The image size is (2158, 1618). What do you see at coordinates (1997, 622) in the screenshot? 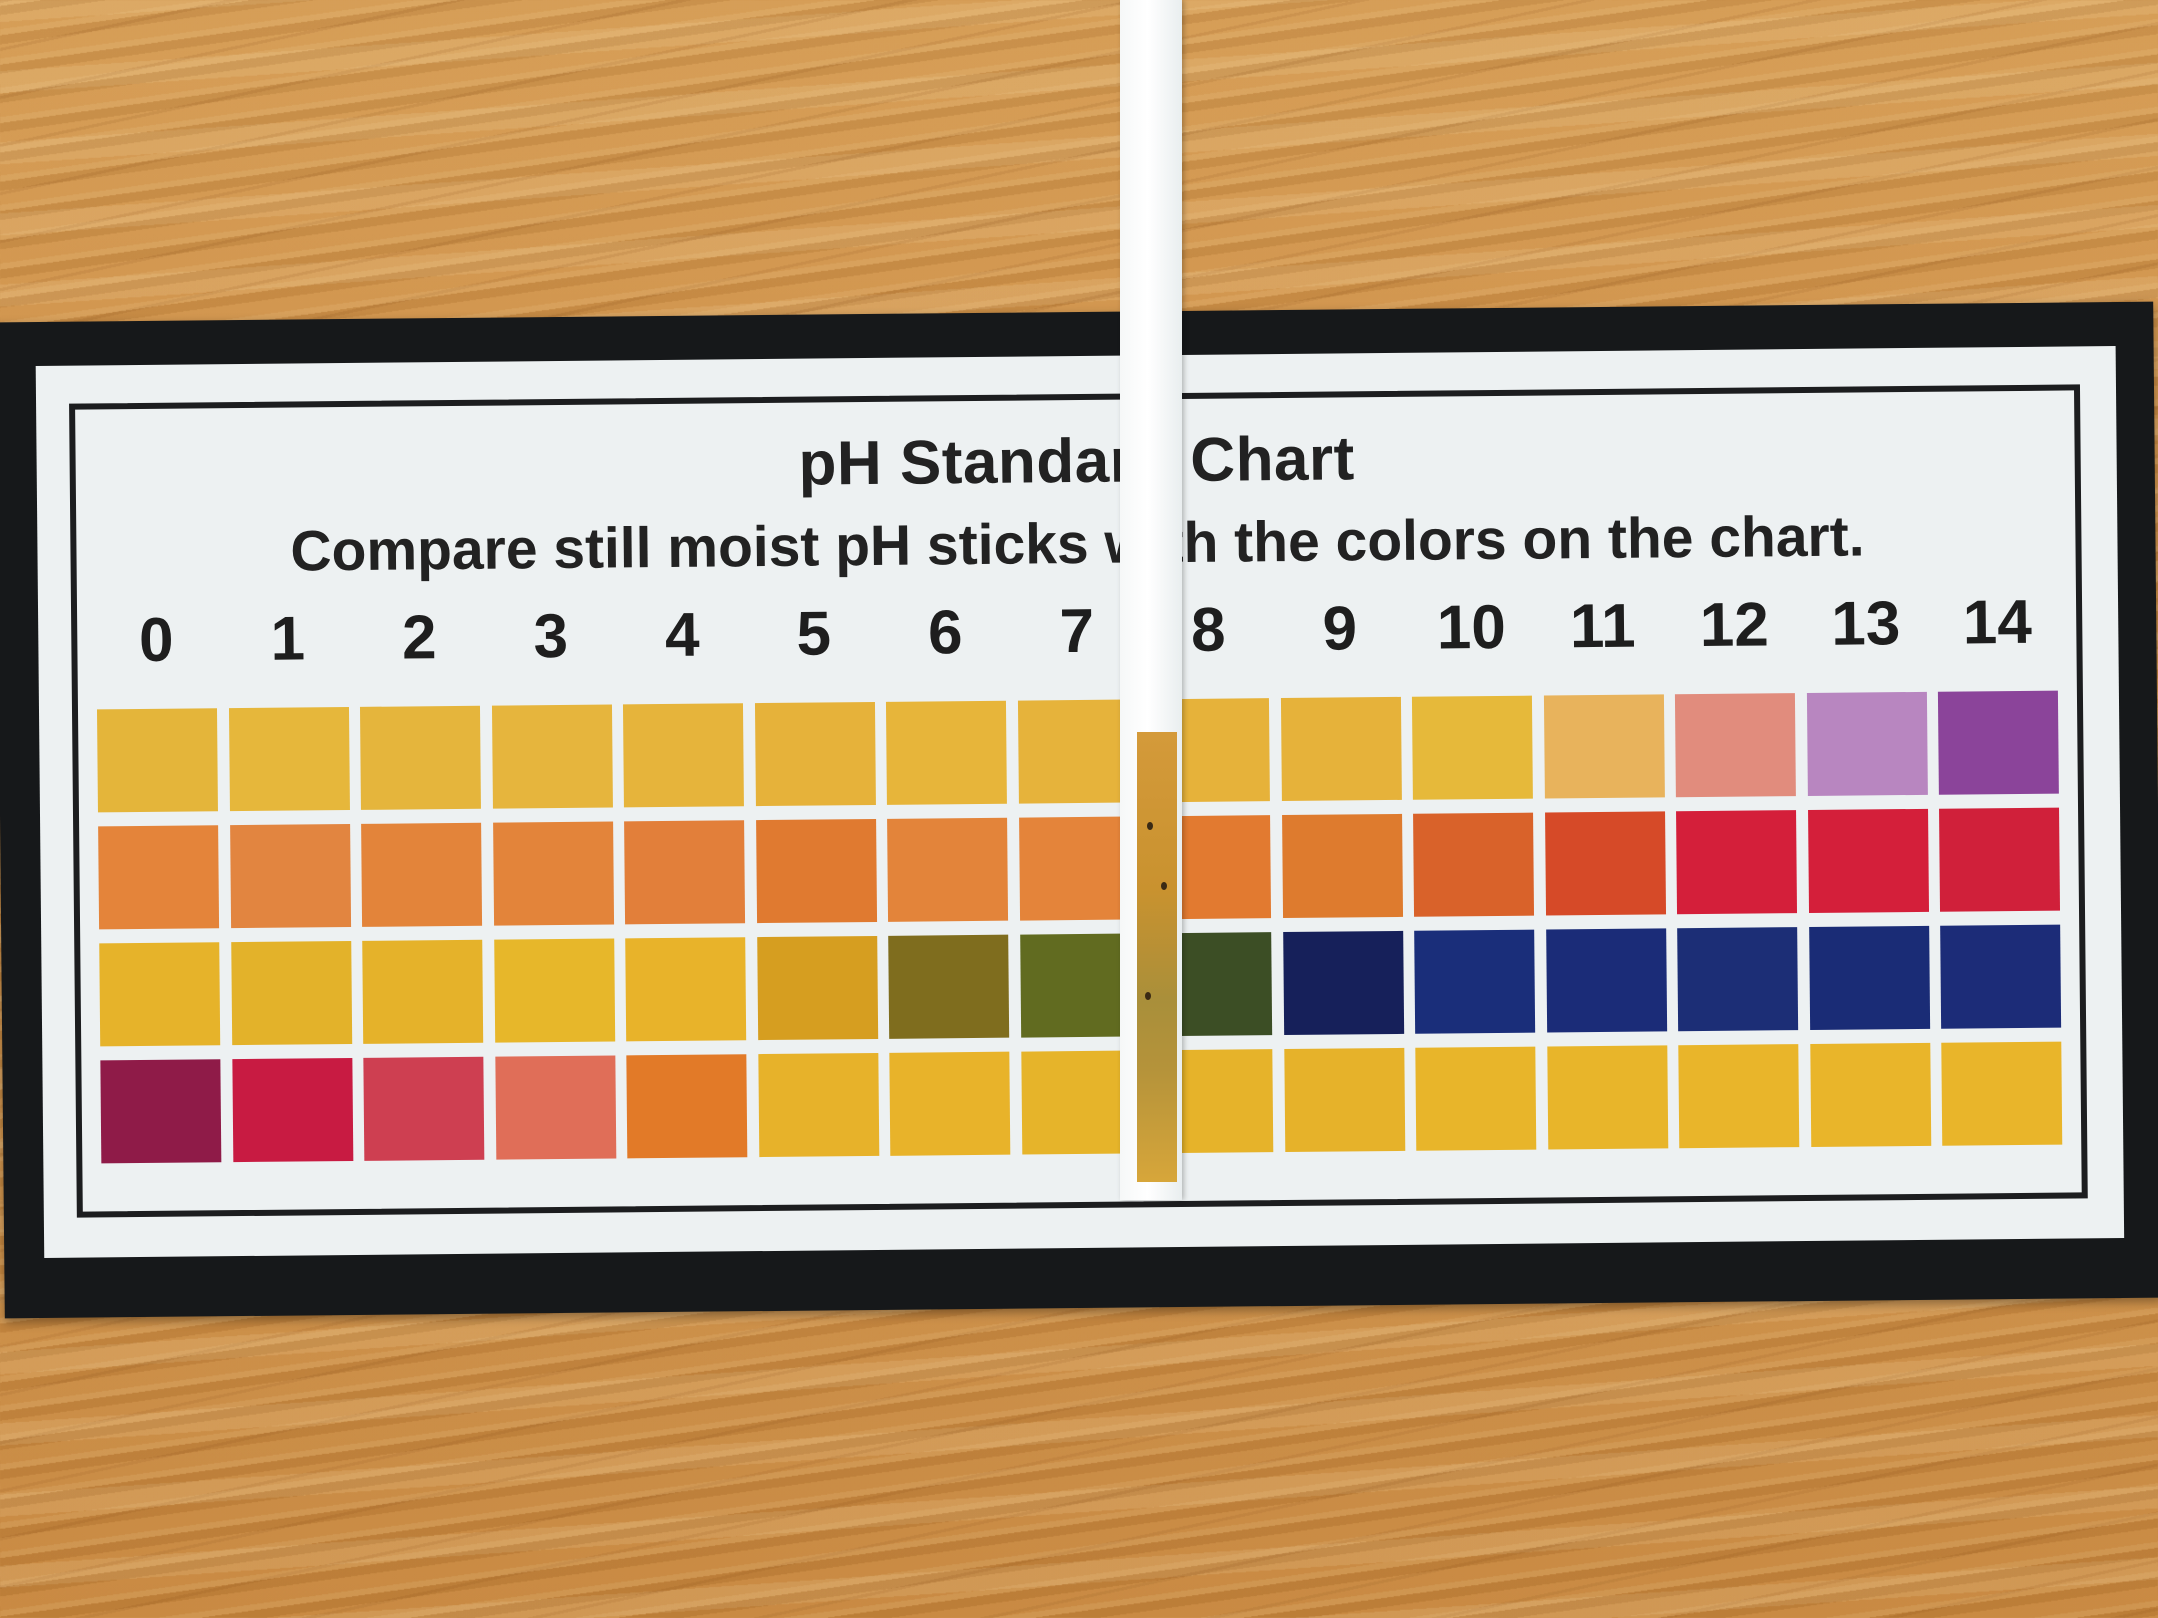
I see `ph-label-14: 14` at bounding box center [1997, 622].